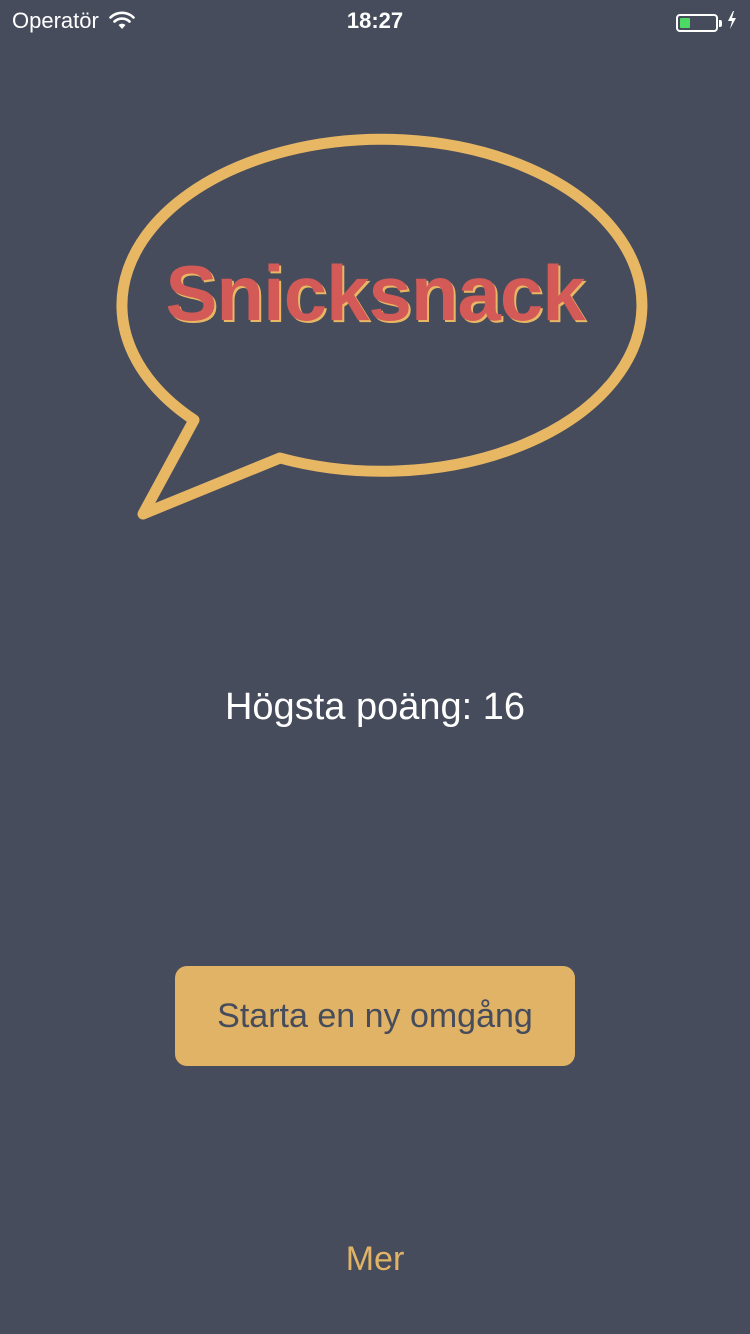  I want to click on status-time: 18:27, so click(375, 20).